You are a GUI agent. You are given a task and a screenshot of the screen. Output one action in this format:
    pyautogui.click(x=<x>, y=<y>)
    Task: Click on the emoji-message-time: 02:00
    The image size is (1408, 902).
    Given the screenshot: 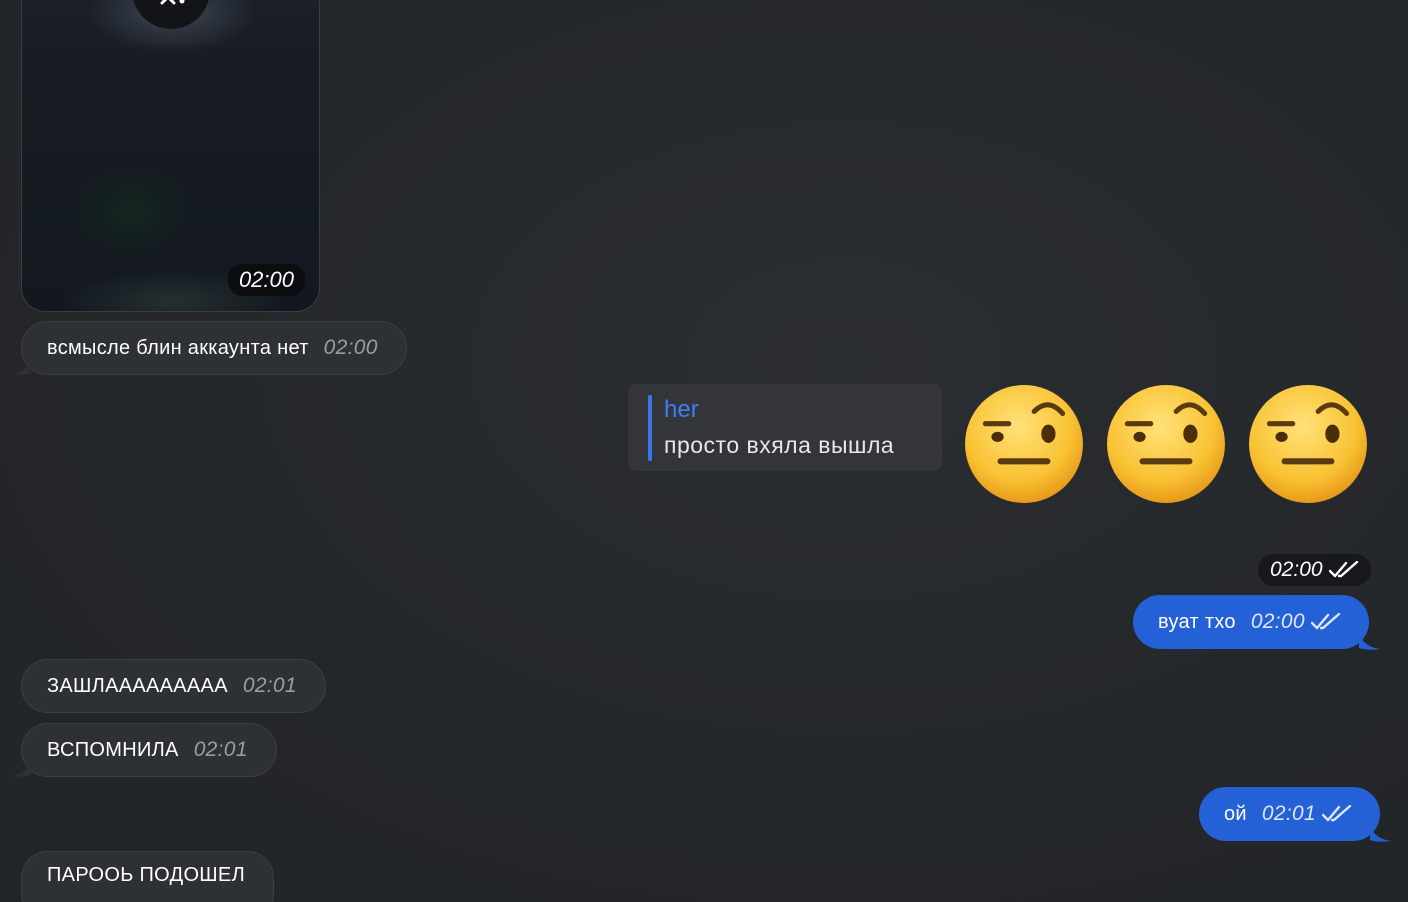 What is the action you would take?
    pyautogui.click(x=1314, y=570)
    